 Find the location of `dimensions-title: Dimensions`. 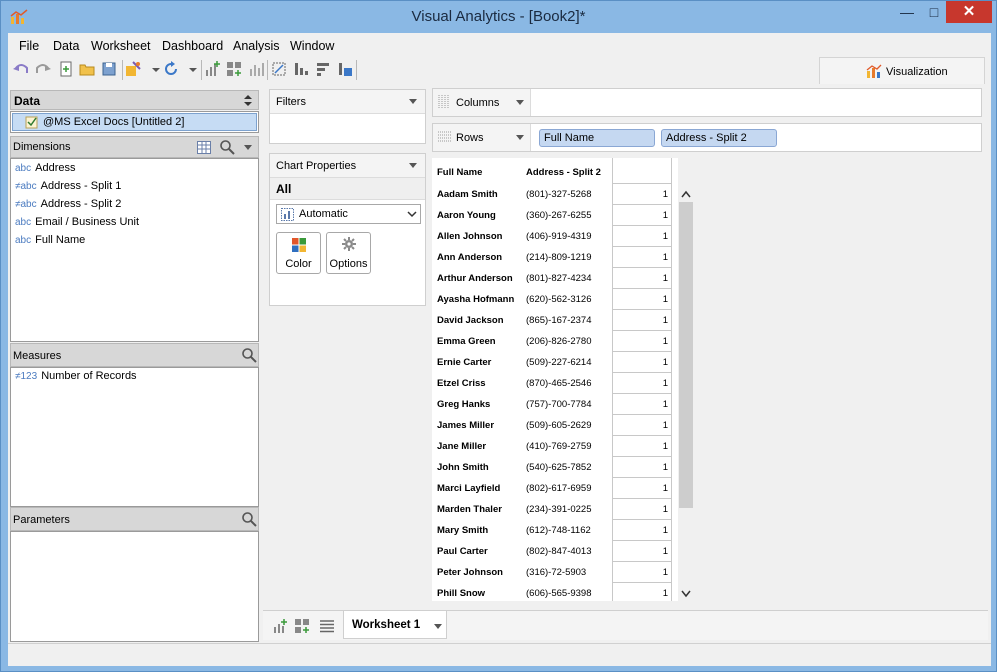

dimensions-title: Dimensions is located at coordinates (42, 147).